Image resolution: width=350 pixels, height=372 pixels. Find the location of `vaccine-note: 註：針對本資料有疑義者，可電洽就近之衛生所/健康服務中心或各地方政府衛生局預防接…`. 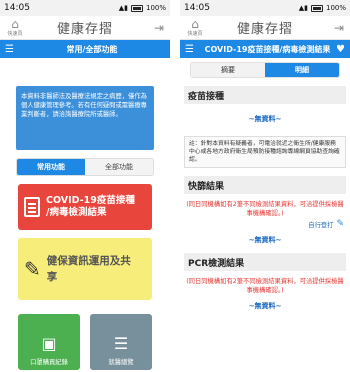

vaccine-note: 註：針對本資料有疑義者，可電洽就近之衛生所/健康服務中心或各地方政府衛生局預防接… is located at coordinates (265, 152).